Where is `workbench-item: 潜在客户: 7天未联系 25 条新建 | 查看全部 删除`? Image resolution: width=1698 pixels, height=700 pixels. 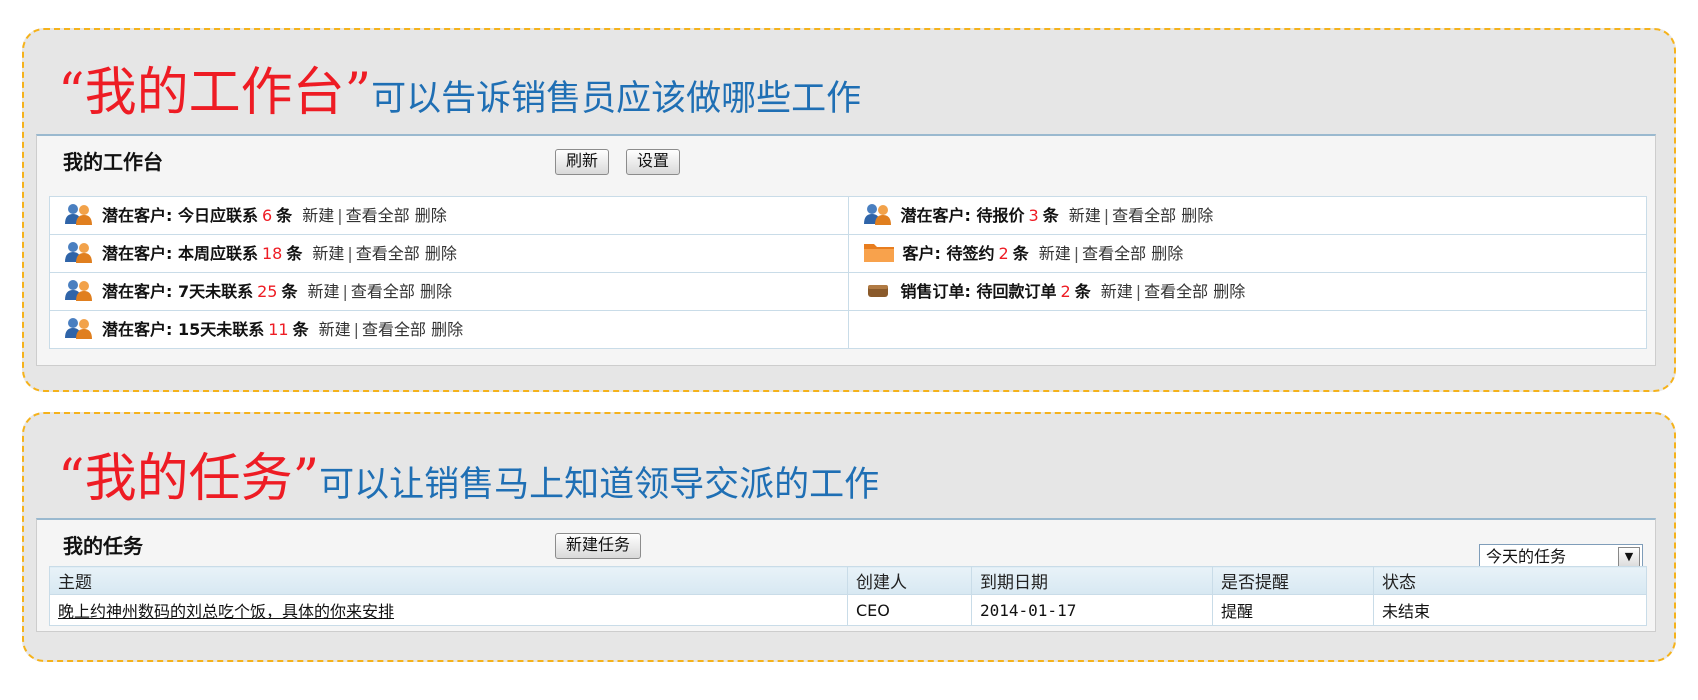 workbench-item: 潜在客户: 7天未联系 25 条新建 | 查看全部 删除 is located at coordinates (449, 291).